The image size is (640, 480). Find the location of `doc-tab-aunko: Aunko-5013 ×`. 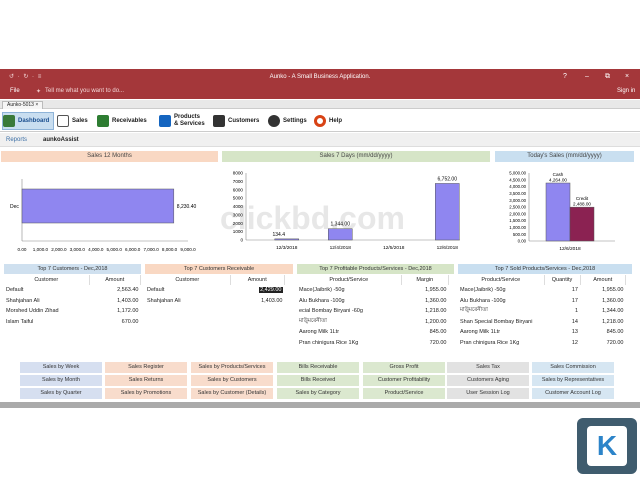

doc-tab-aunko: Aunko-5013 × is located at coordinates (23, 105).